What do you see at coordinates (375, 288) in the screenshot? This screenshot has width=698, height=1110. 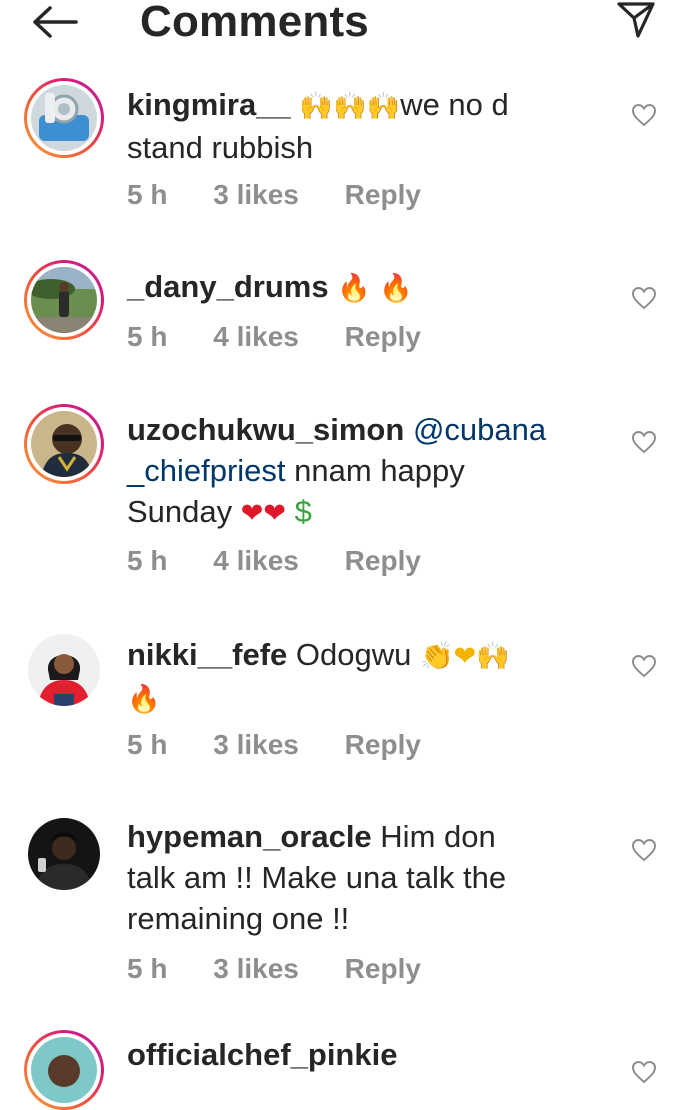 I see `fire-emoji: 🔥 🔥` at bounding box center [375, 288].